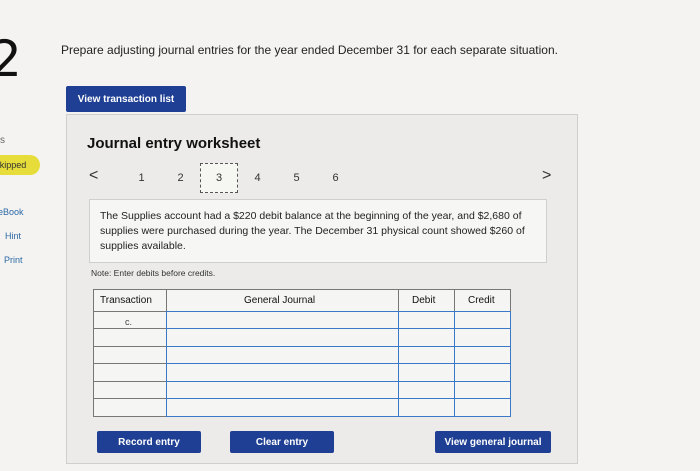 This screenshot has height=471, width=700. What do you see at coordinates (282, 442) in the screenshot?
I see `clear-entry-button: Clear entry` at bounding box center [282, 442].